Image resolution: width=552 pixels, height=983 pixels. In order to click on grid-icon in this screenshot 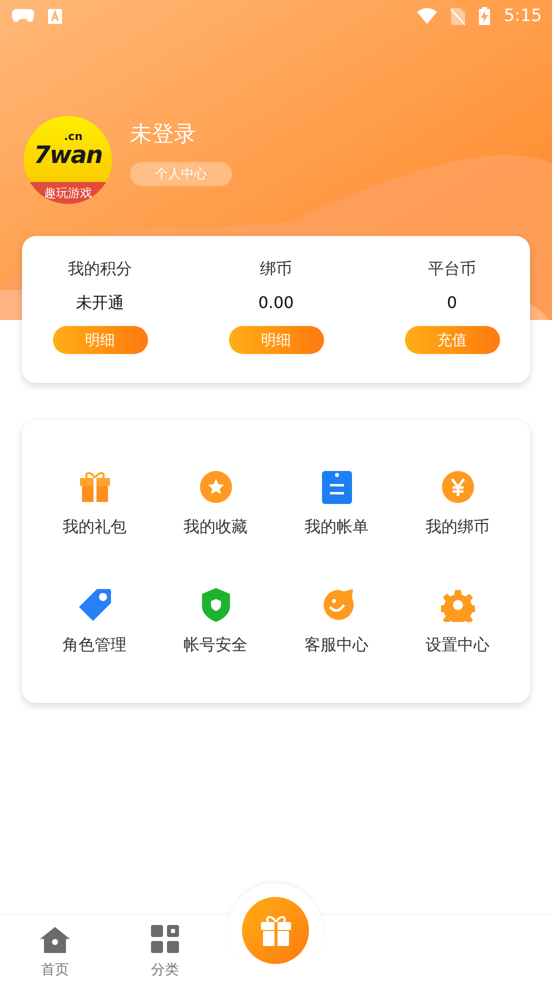, I will do `click(165, 939)`.